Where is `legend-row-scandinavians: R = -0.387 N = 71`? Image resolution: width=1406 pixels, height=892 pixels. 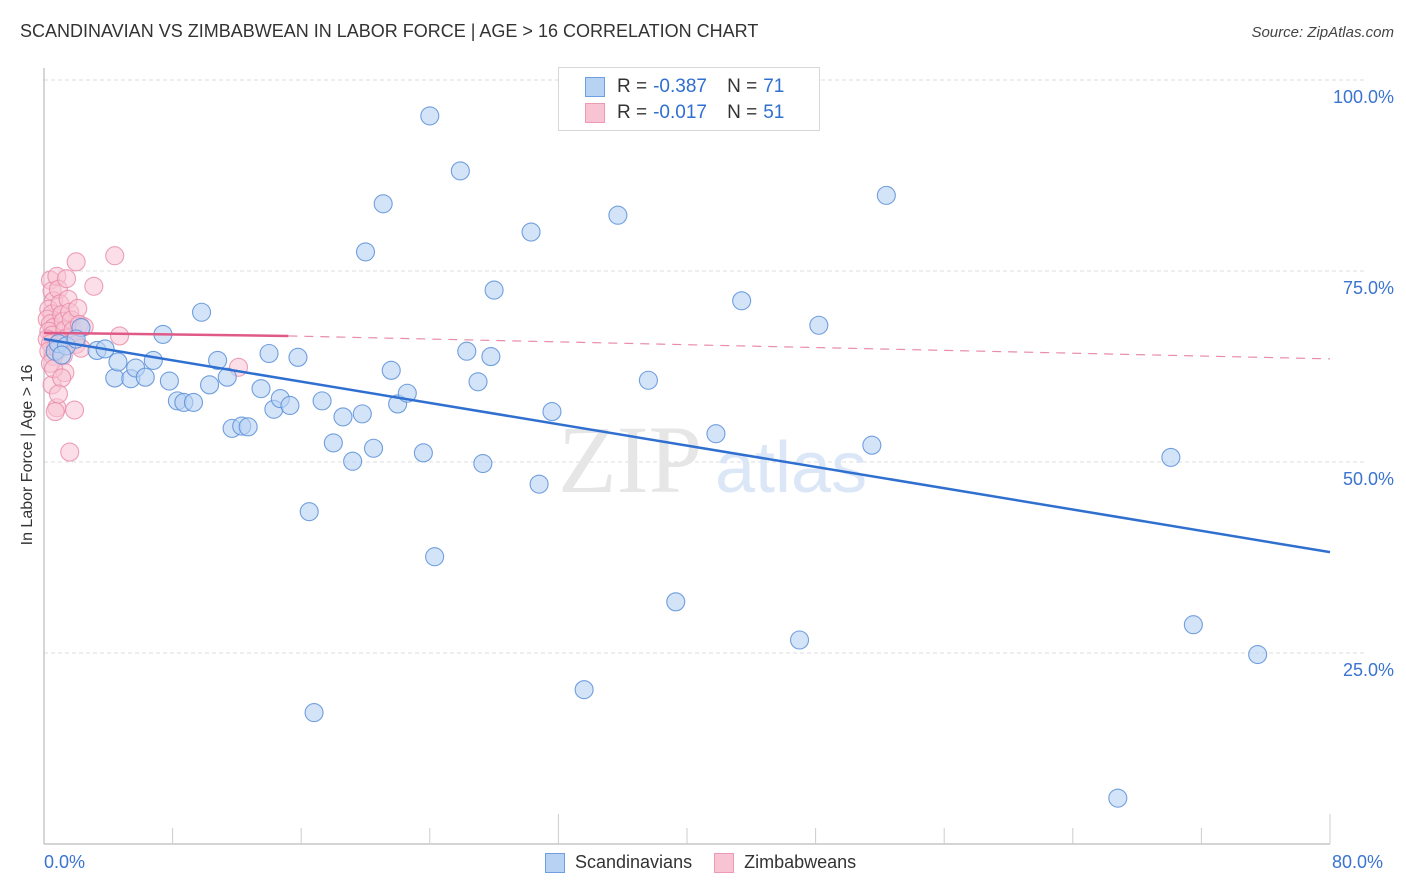 legend-row-scandinavians: R = -0.387 N = 71 is located at coordinates (684, 87).